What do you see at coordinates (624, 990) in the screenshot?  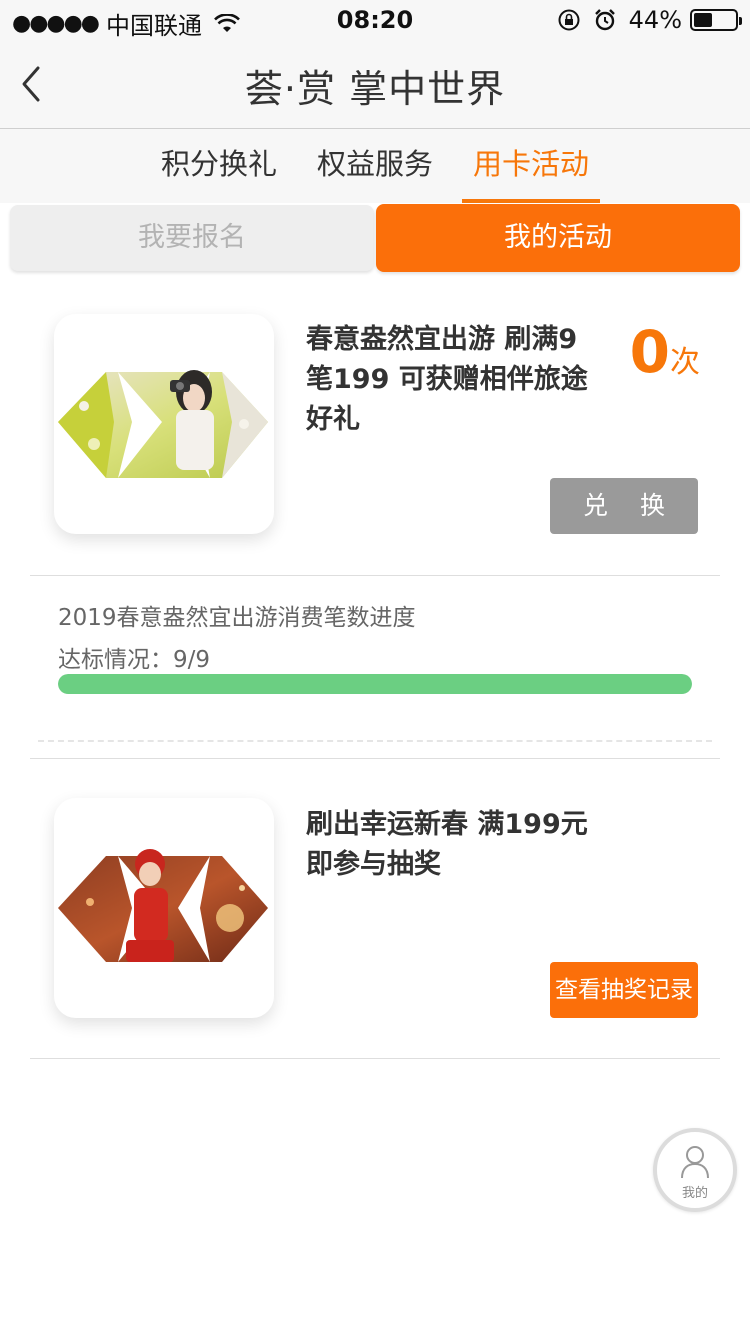 I see `view-lottery-records-button: 查看抽奖记录` at bounding box center [624, 990].